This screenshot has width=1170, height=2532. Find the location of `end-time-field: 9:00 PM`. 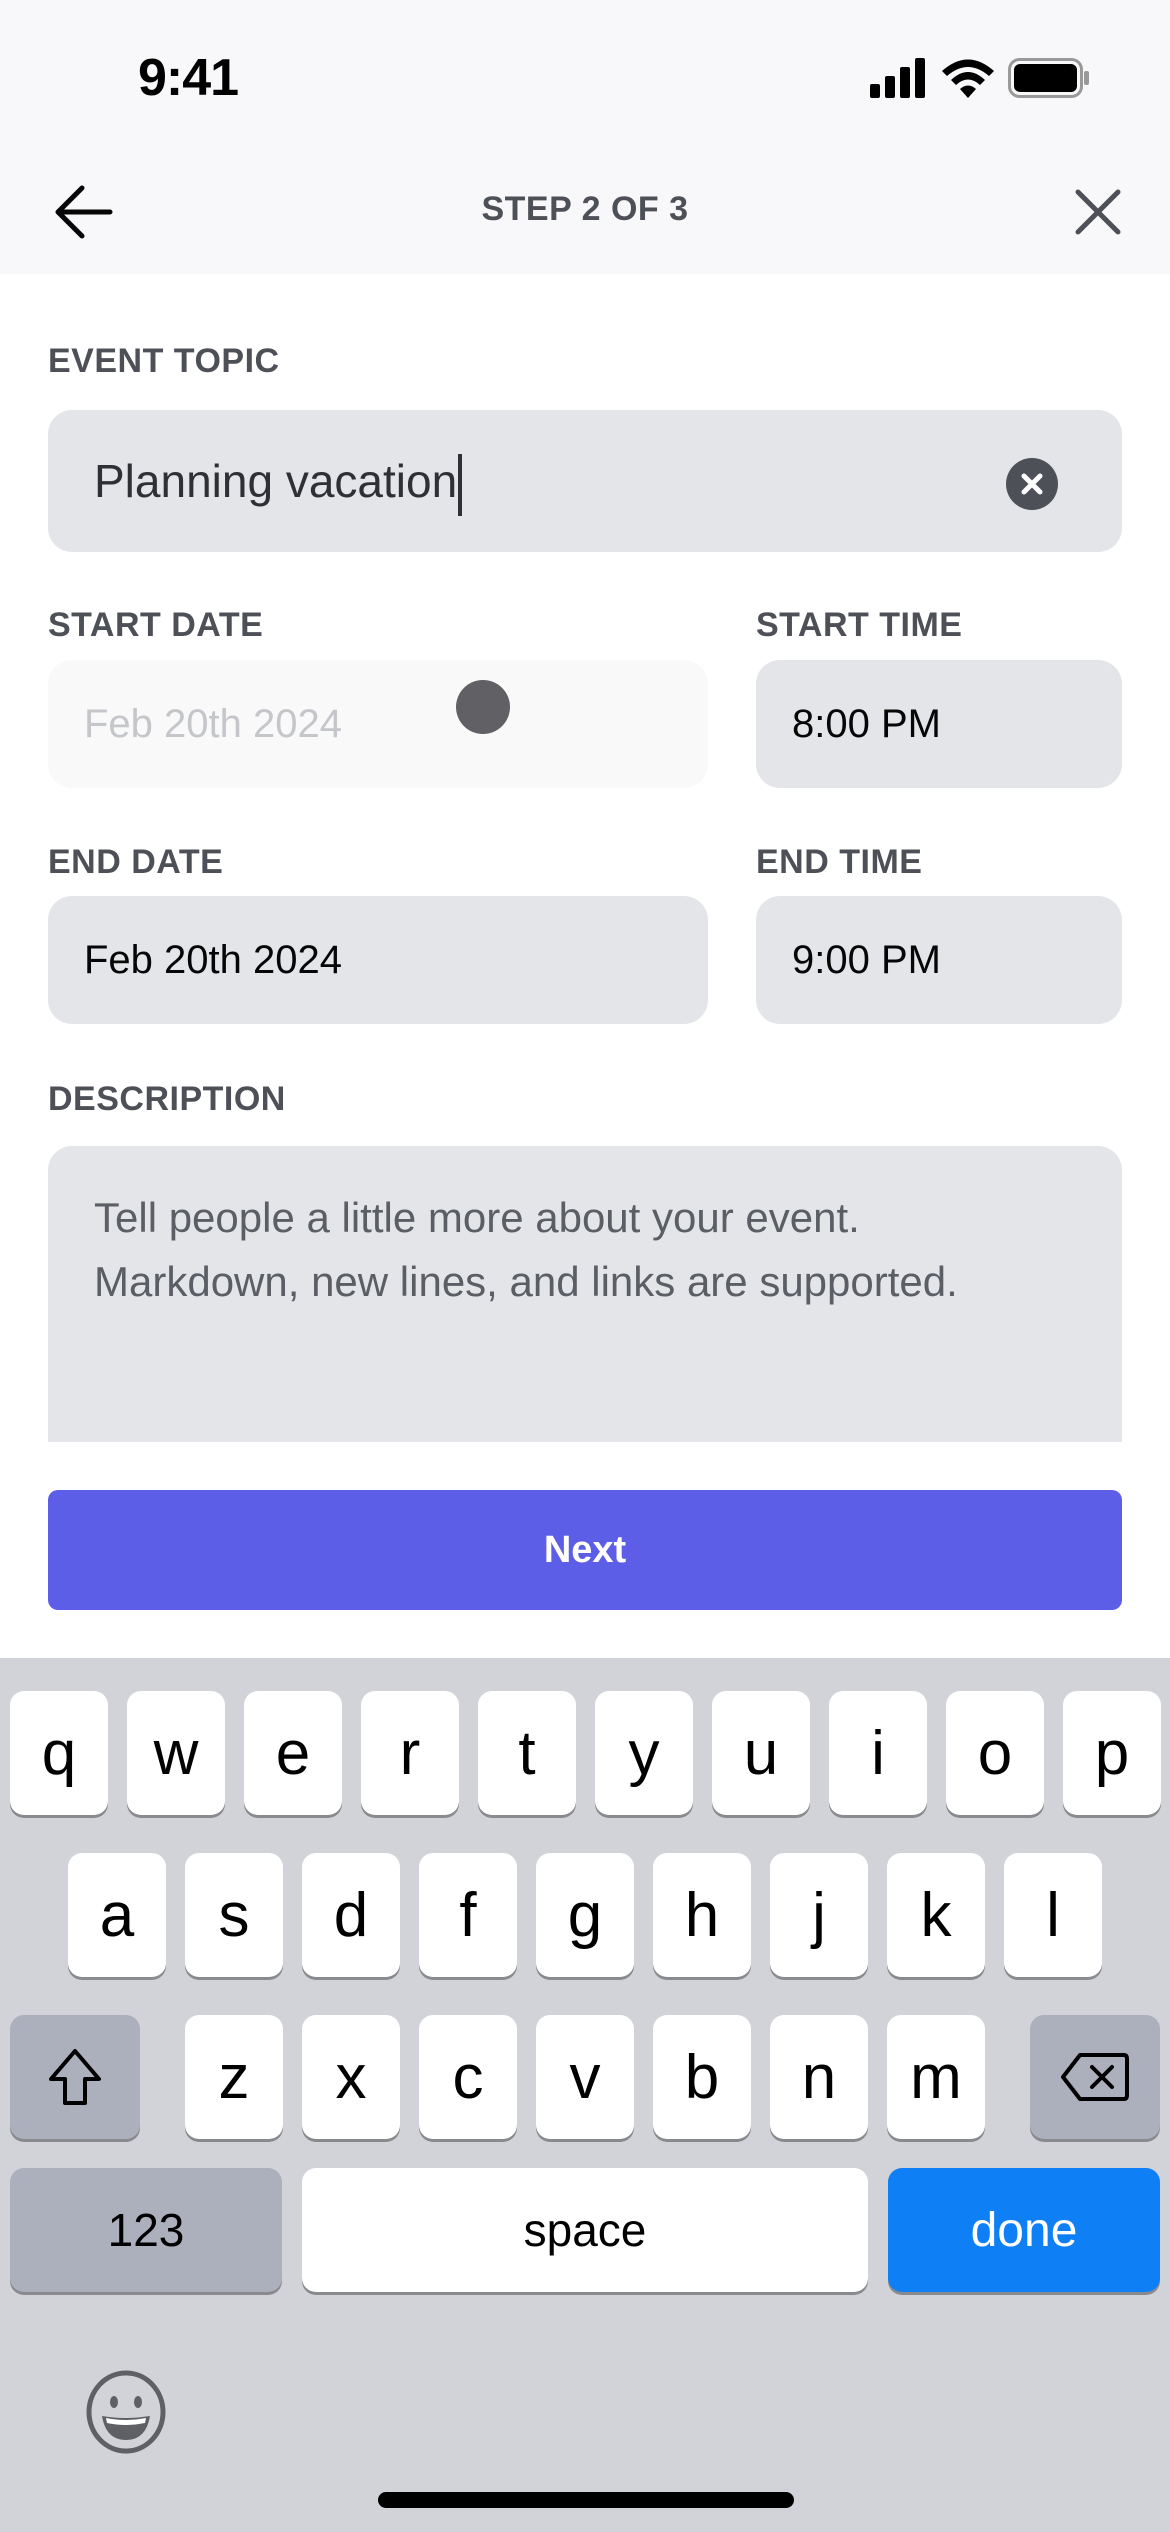

end-time-field: 9:00 PM is located at coordinates (939, 960).